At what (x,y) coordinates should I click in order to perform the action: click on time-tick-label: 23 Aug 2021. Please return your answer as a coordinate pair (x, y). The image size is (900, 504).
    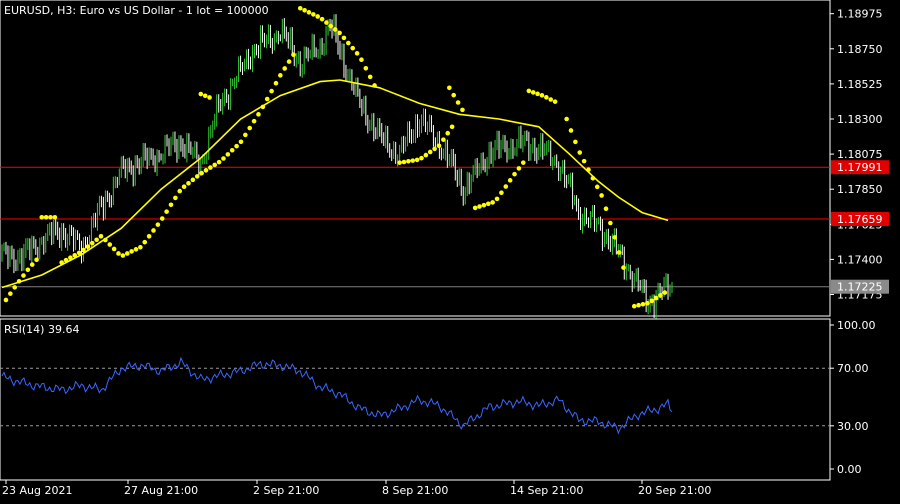
    Looking at the image, I should click on (37, 490).